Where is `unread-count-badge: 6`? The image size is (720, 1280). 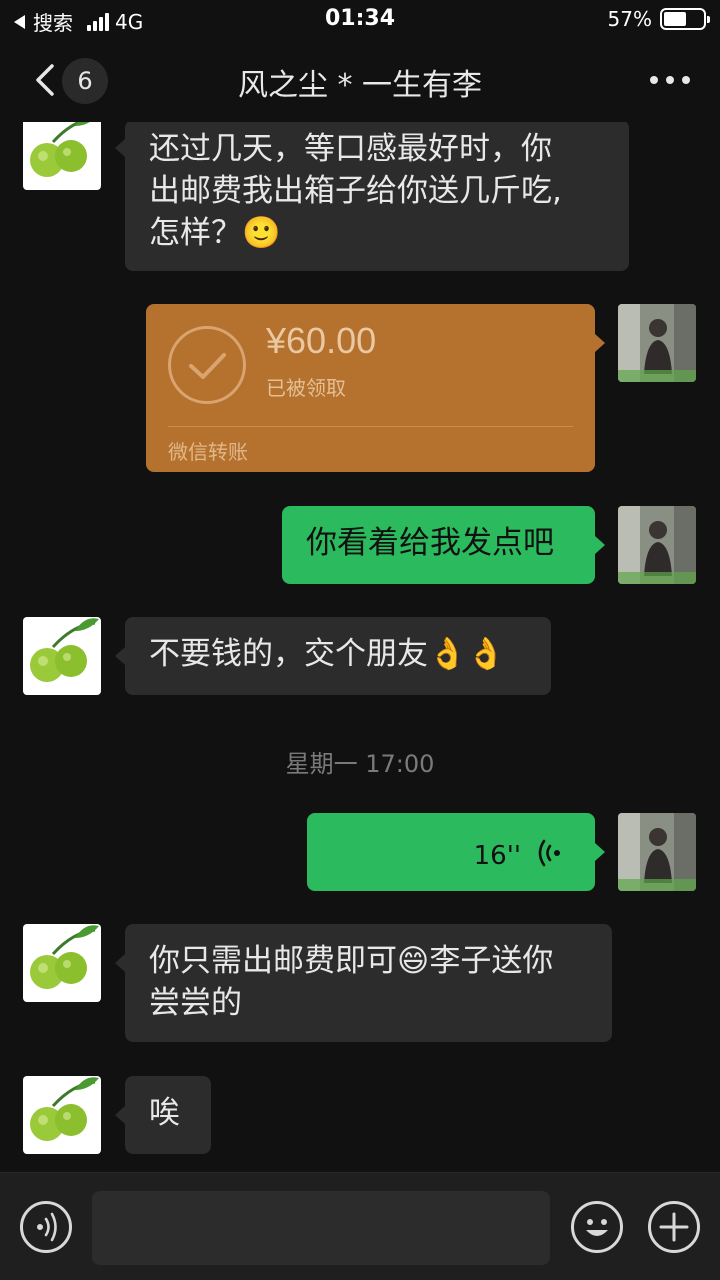 unread-count-badge: 6 is located at coordinates (85, 81).